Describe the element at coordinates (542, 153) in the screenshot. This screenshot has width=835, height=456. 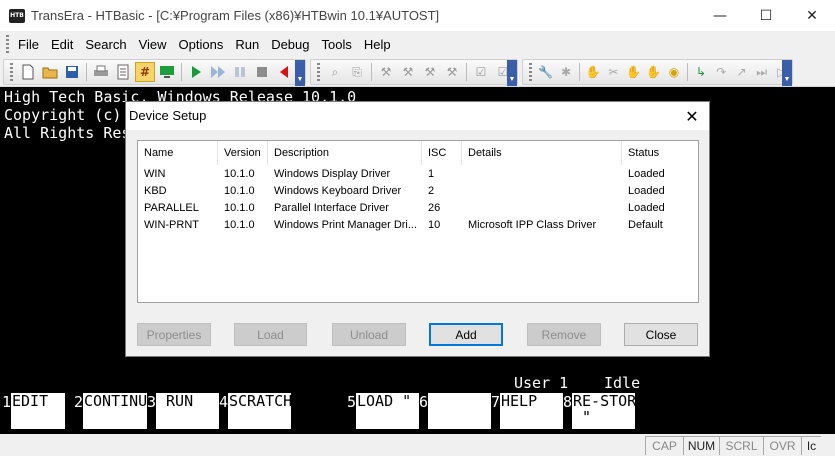
I see `column-header-details: Details` at that location.